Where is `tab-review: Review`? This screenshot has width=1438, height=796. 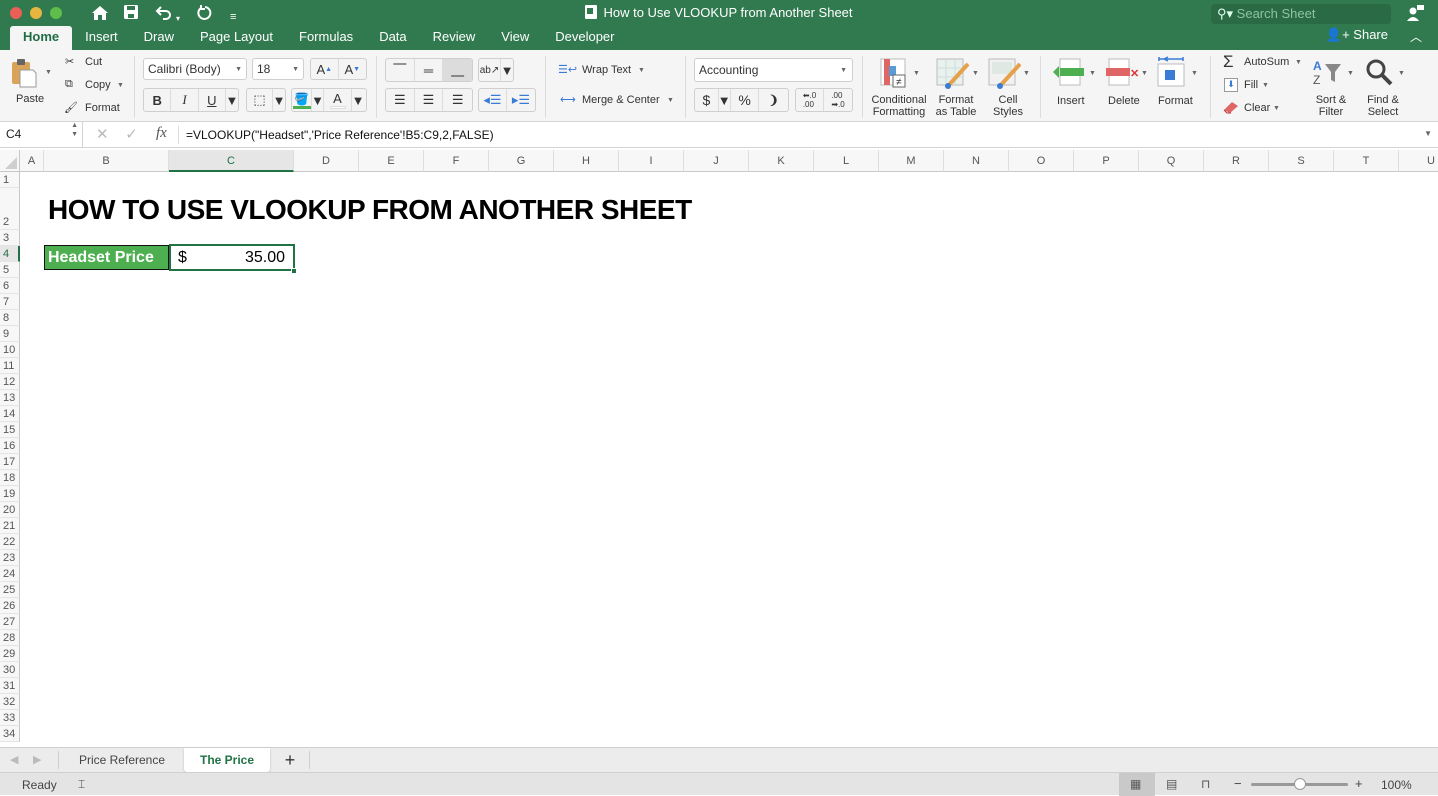 tab-review: Review is located at coordinates (454, 38).